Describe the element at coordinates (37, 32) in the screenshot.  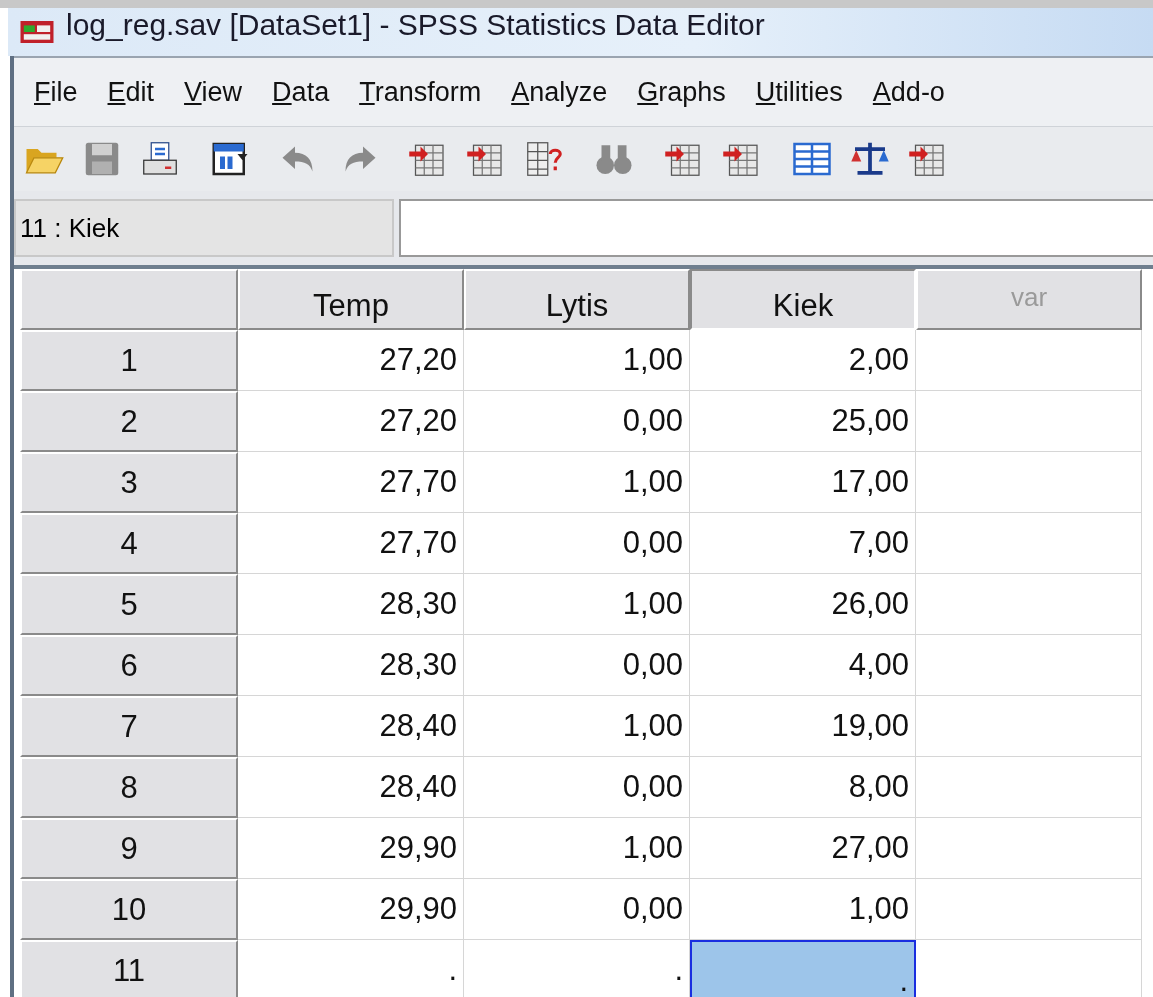
I see `app-icon` at that location.